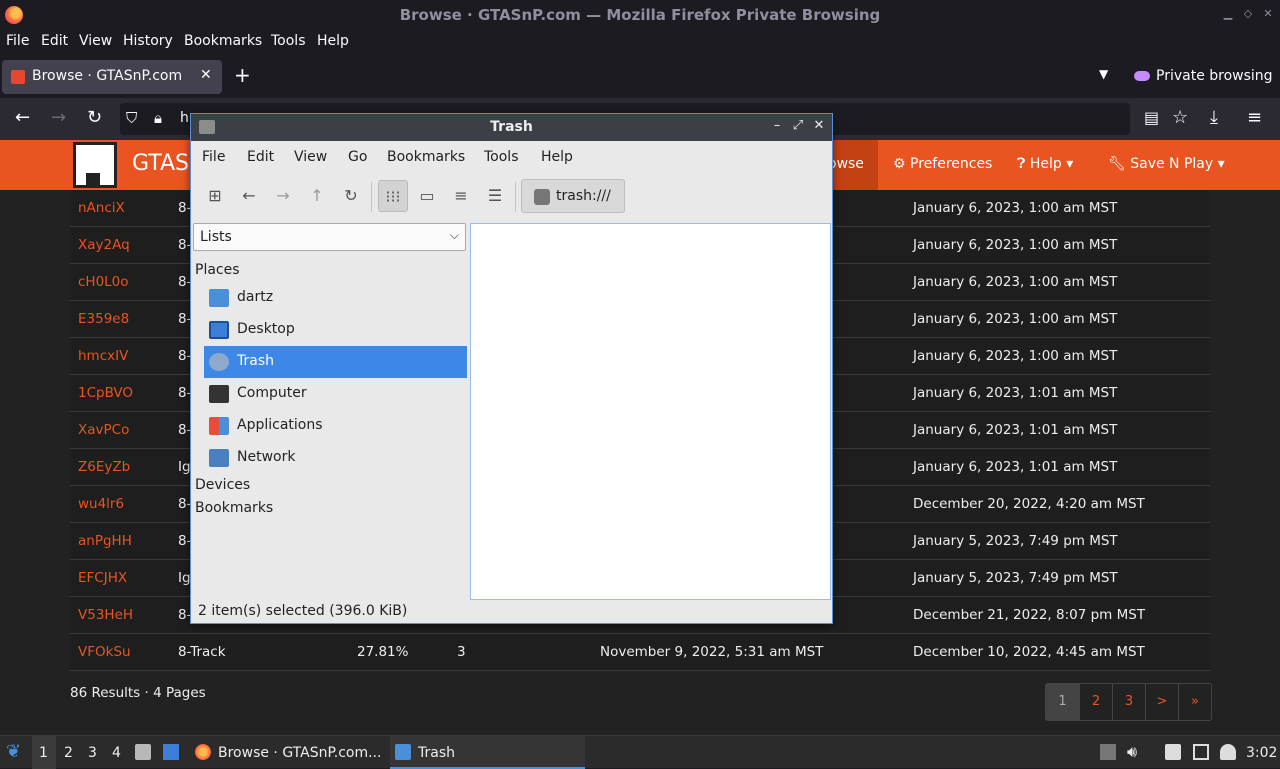 This screenshot has width=1280, height=769. Describe the element at coordinates (272, 393) in the screenshot. I see `place-label: Computer` at that location.